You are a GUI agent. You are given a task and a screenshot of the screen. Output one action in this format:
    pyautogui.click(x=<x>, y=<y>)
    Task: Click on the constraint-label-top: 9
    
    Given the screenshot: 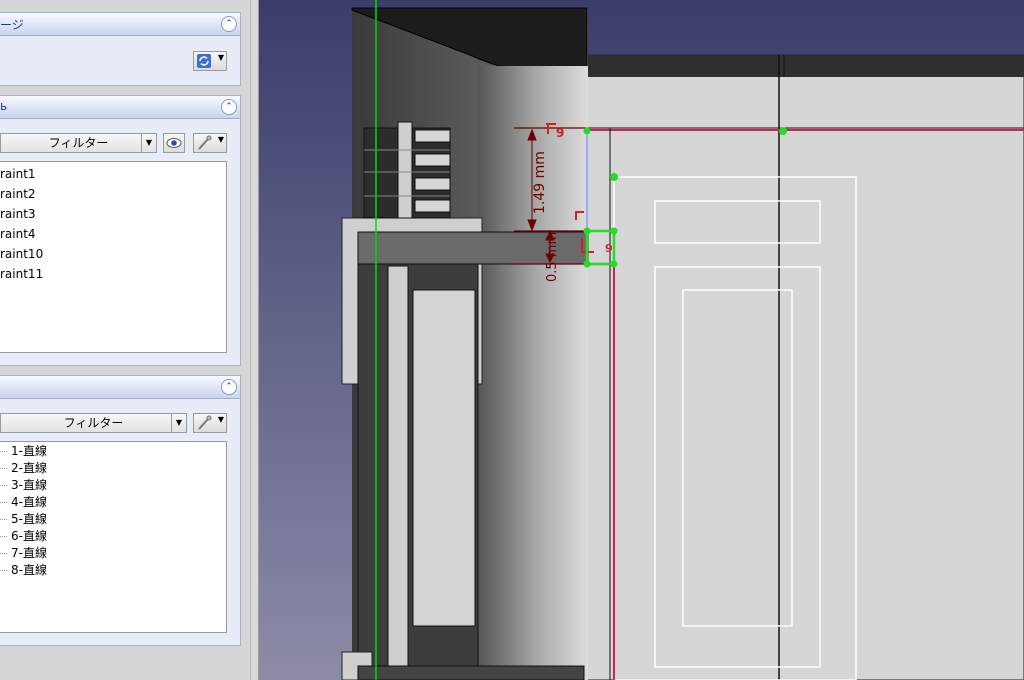 What is the action you would take?
    pyautogui.click(x=560, y=133)
    